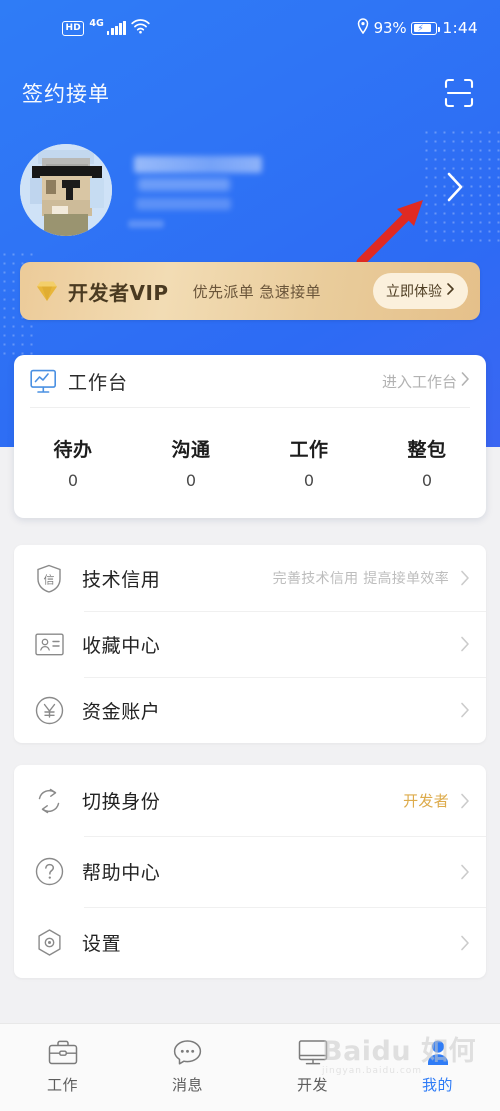 The width and height of the screenshot is (500, 1111). I want to click on nav-item-profile: 我的, so click(437, 1066).